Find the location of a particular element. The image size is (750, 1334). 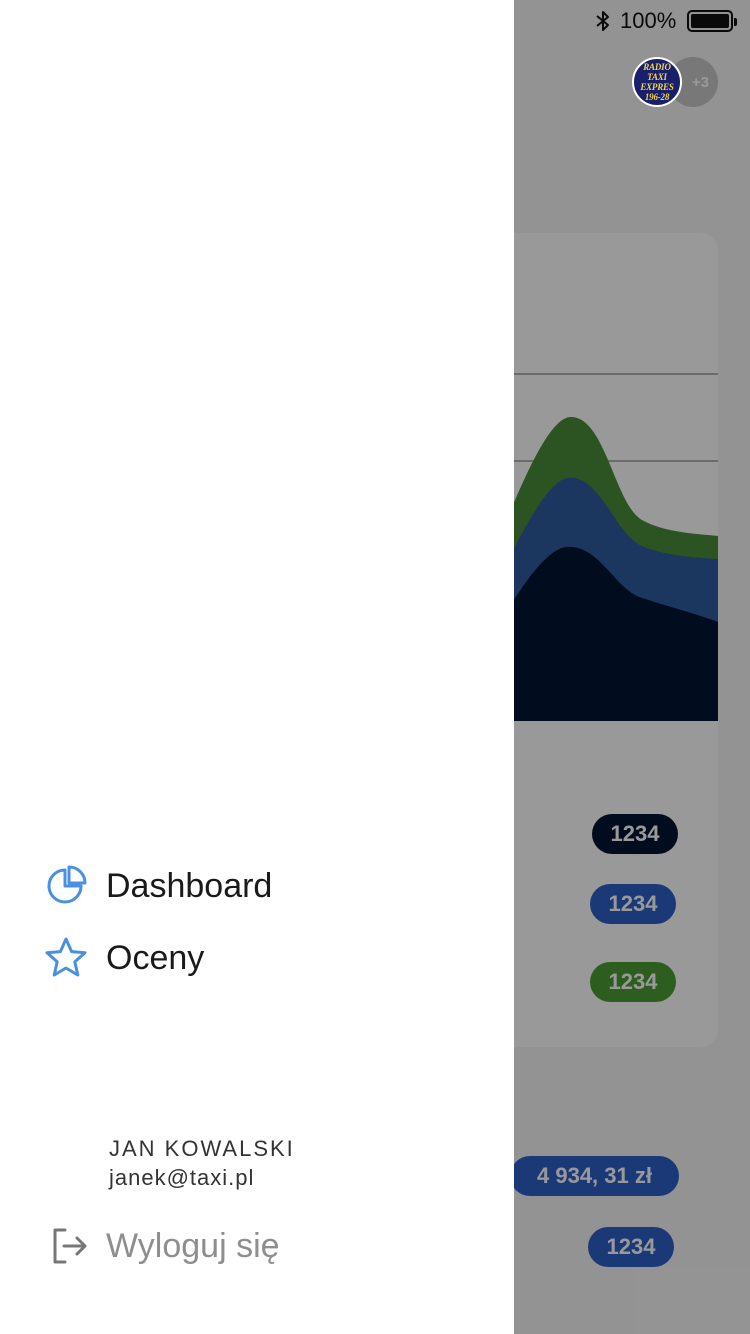

logo-text-line: RADIO is located at coordinates (657, 67).